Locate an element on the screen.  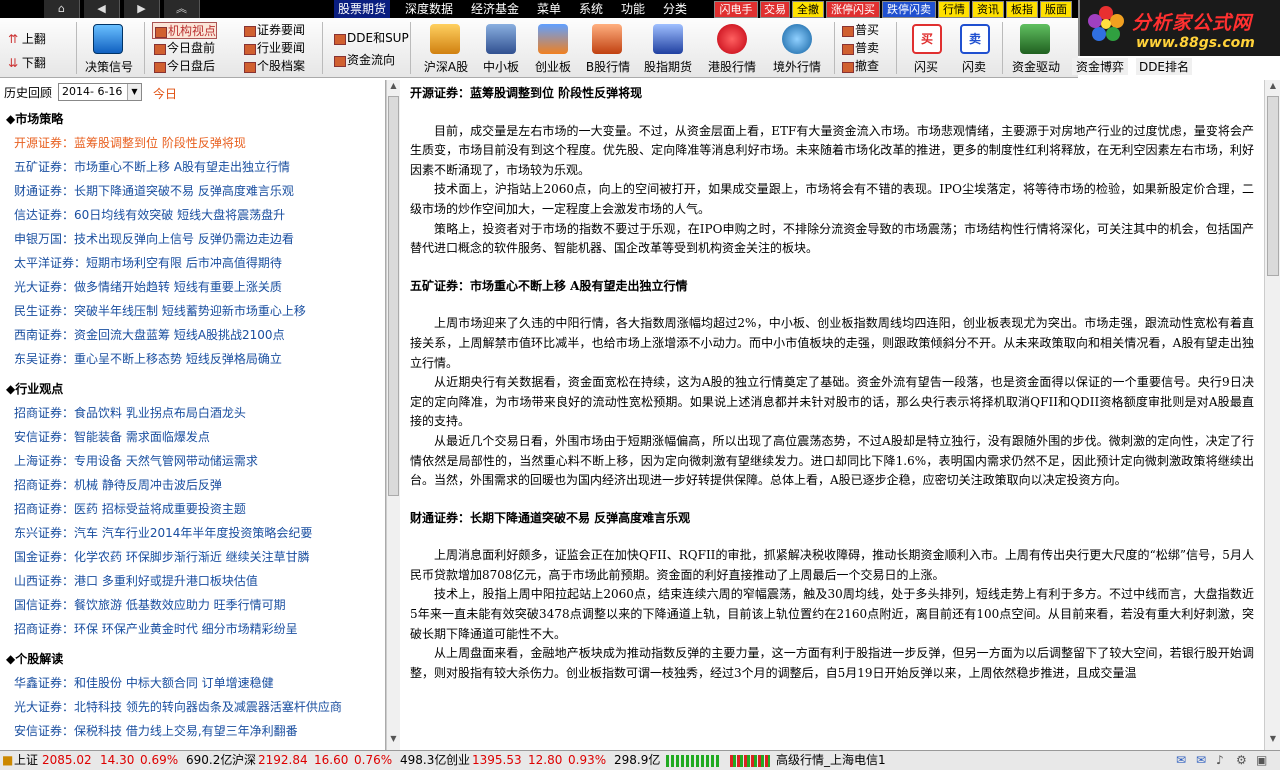
fund-flow-button: 资金流向 is located at coordinates (363, 60).